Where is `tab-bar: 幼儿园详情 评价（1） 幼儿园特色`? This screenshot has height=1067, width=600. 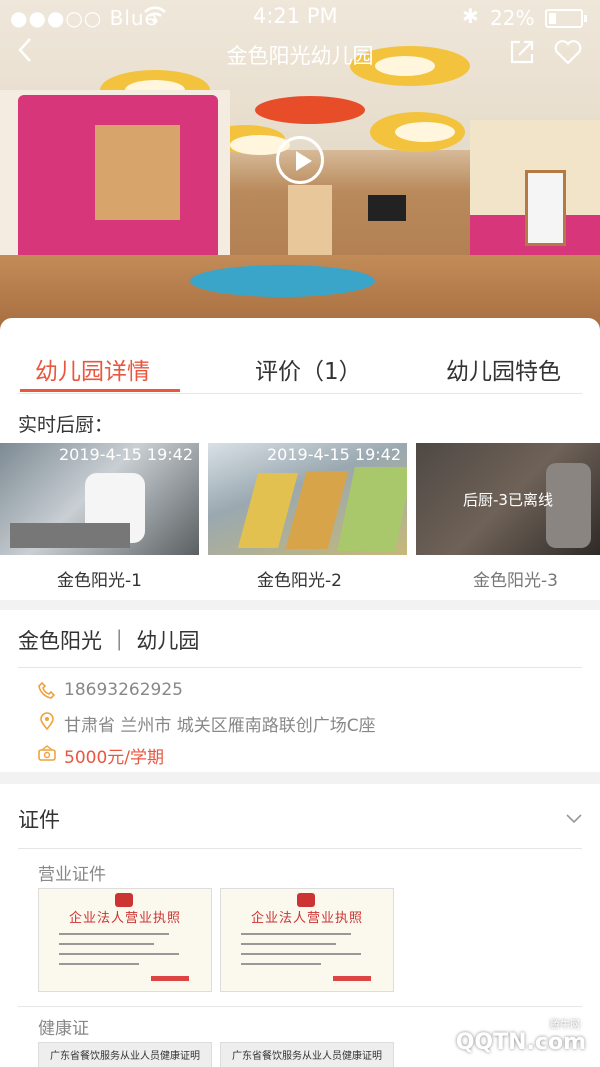
tab-bar: 幼儿园详情 评价（1） 幼儿园特色 is located at coordinates (300, 356).